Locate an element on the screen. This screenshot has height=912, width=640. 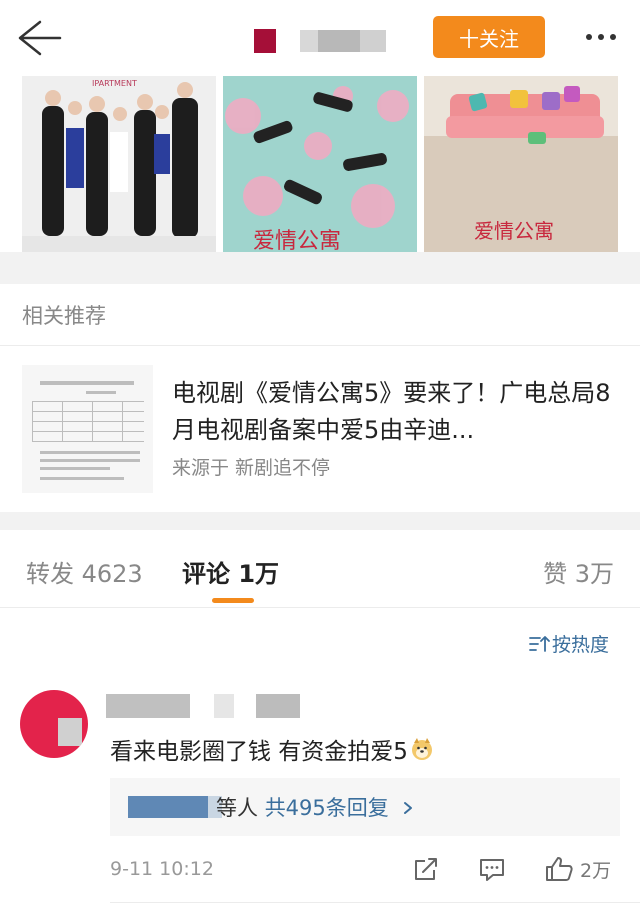
top-navigation-bar: 十关注 is located at coordinates (320, 38).